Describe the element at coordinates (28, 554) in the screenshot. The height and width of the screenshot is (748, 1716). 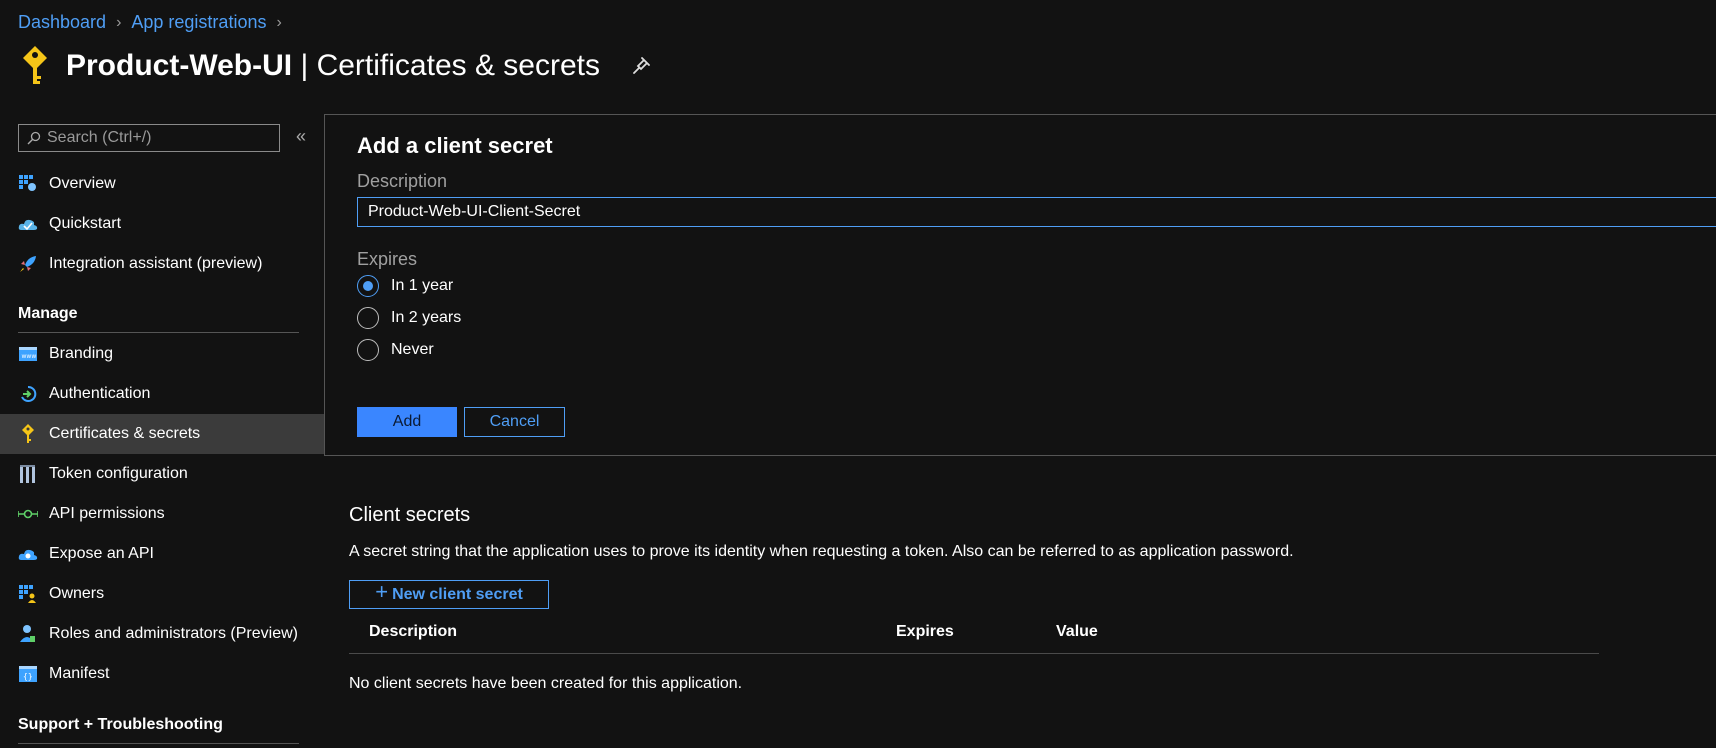
I see `cloud-icon` at that location.